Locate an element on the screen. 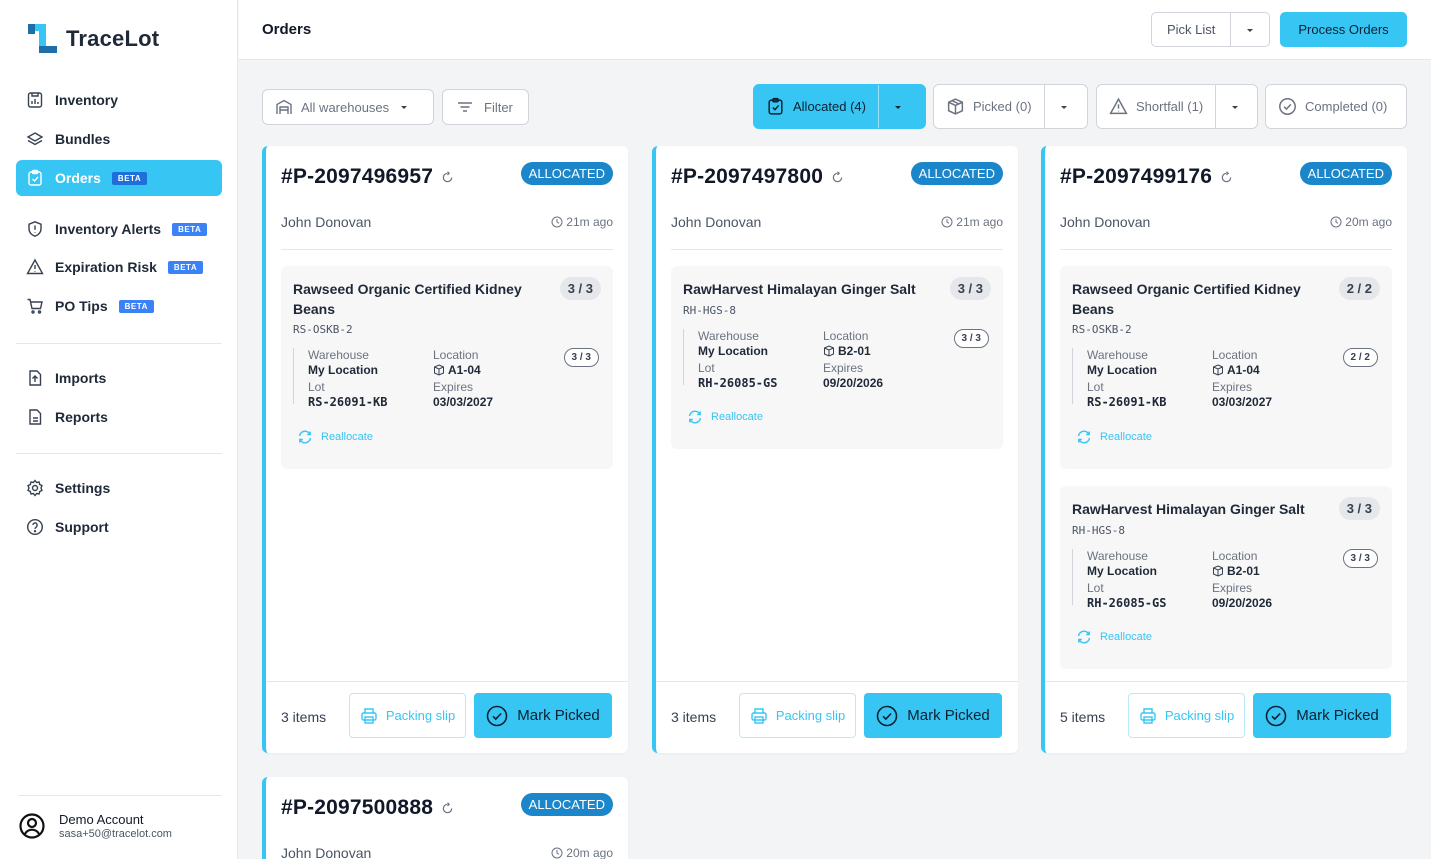  warehouse-select: All warehouses is located at coordinates (348, 107).